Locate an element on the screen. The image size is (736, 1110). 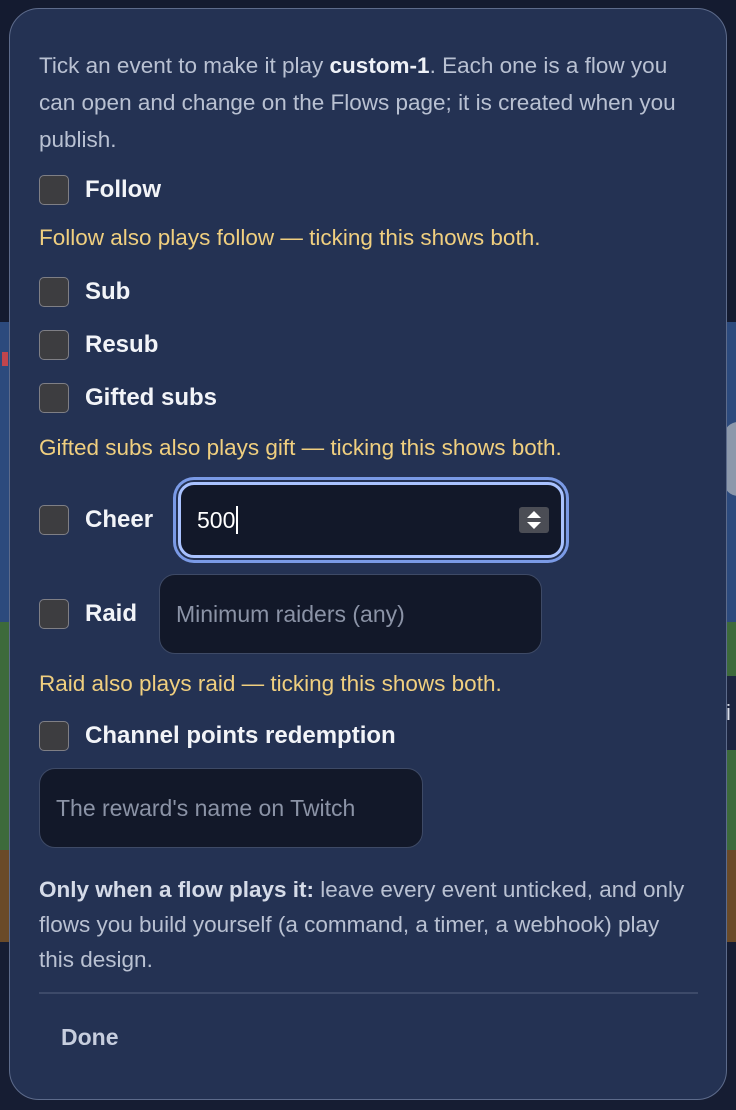
event-follow-row: Follow is located at coordinates (100, 190).